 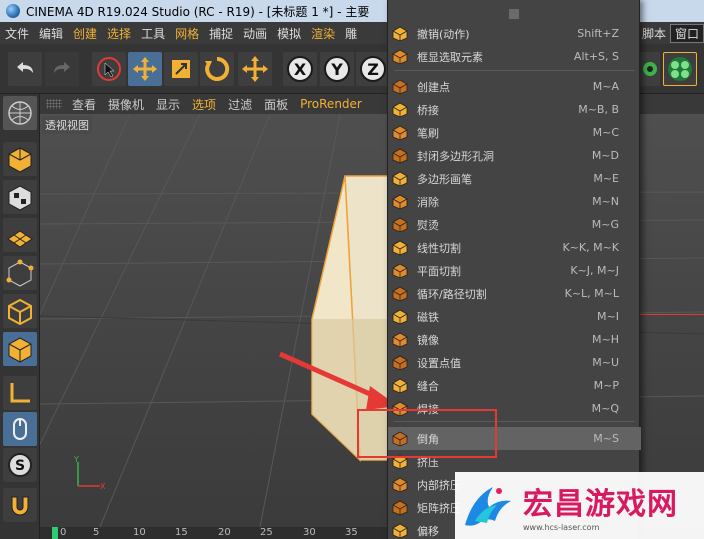 I want to click on menu-render: 渲染, so click(x=323, y=33).